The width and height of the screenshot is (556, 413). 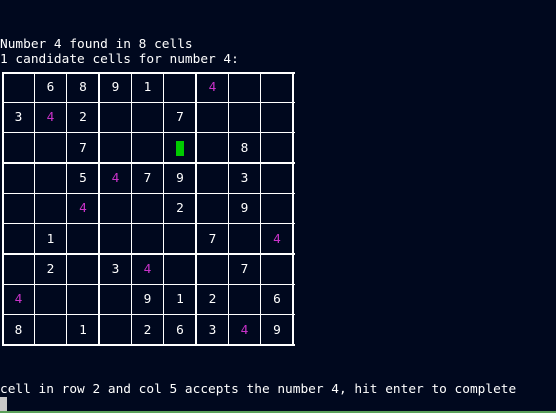 I want to click on found-count-message: Number 4 found in 8 cells, so click(x=96, y=44).